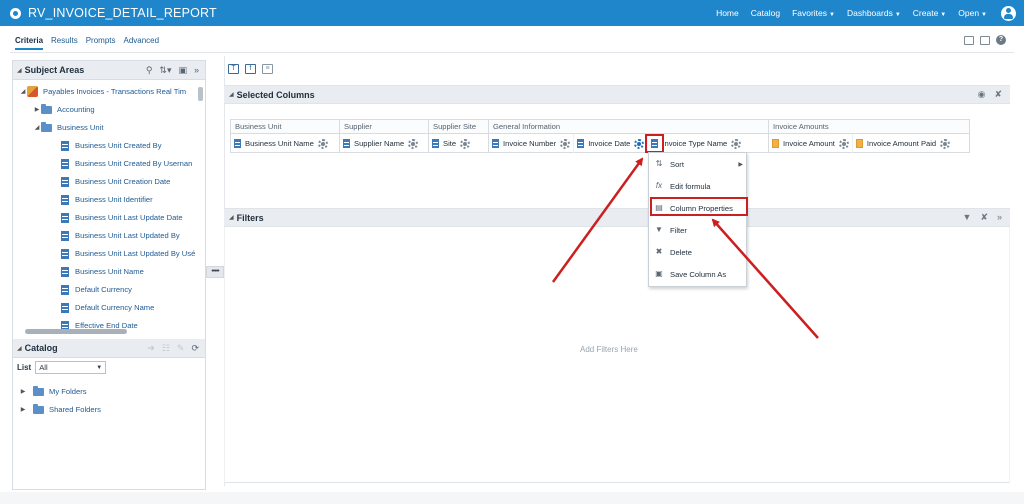  Describe the element at coordinates (250, 69) in the screenshot. I see `edit-formula-icon: f` at that location.